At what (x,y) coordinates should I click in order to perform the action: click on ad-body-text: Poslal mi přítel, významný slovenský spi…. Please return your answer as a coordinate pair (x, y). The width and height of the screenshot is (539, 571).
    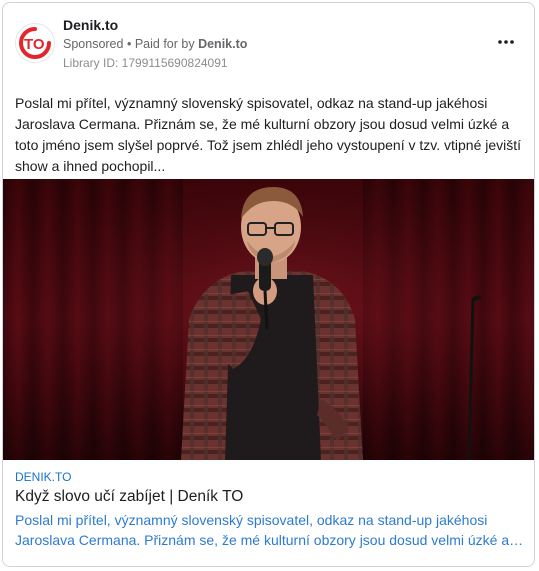
    Looking at the image, I should click on (272, 135).